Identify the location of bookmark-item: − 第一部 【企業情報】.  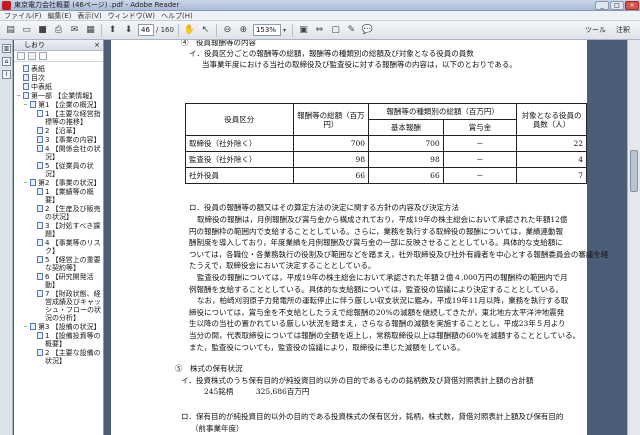
(58, 96).